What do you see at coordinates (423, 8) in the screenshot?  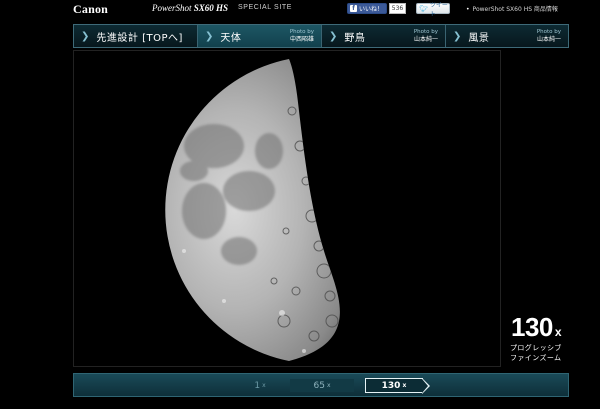 I see `twitter-bird-icon: 🐦︎` at bounding box center [423, 8].